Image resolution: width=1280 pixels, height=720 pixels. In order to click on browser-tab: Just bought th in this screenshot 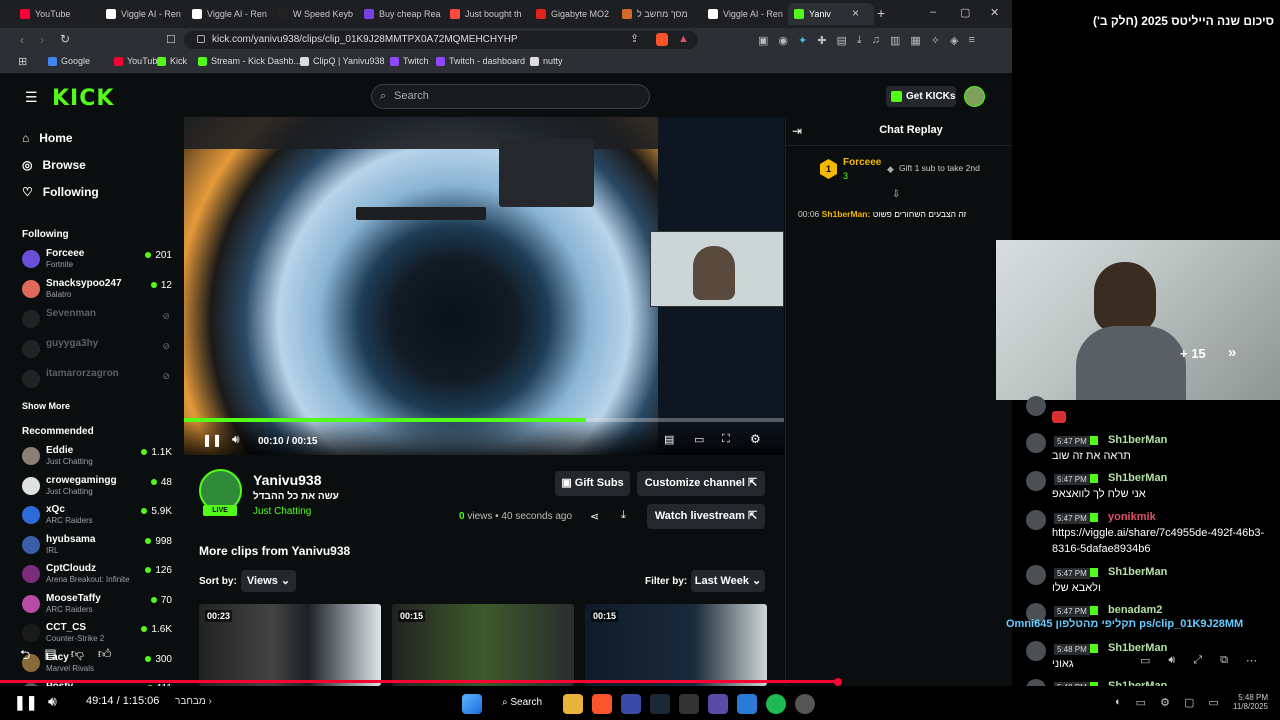, I will do `click(487, 14)`.